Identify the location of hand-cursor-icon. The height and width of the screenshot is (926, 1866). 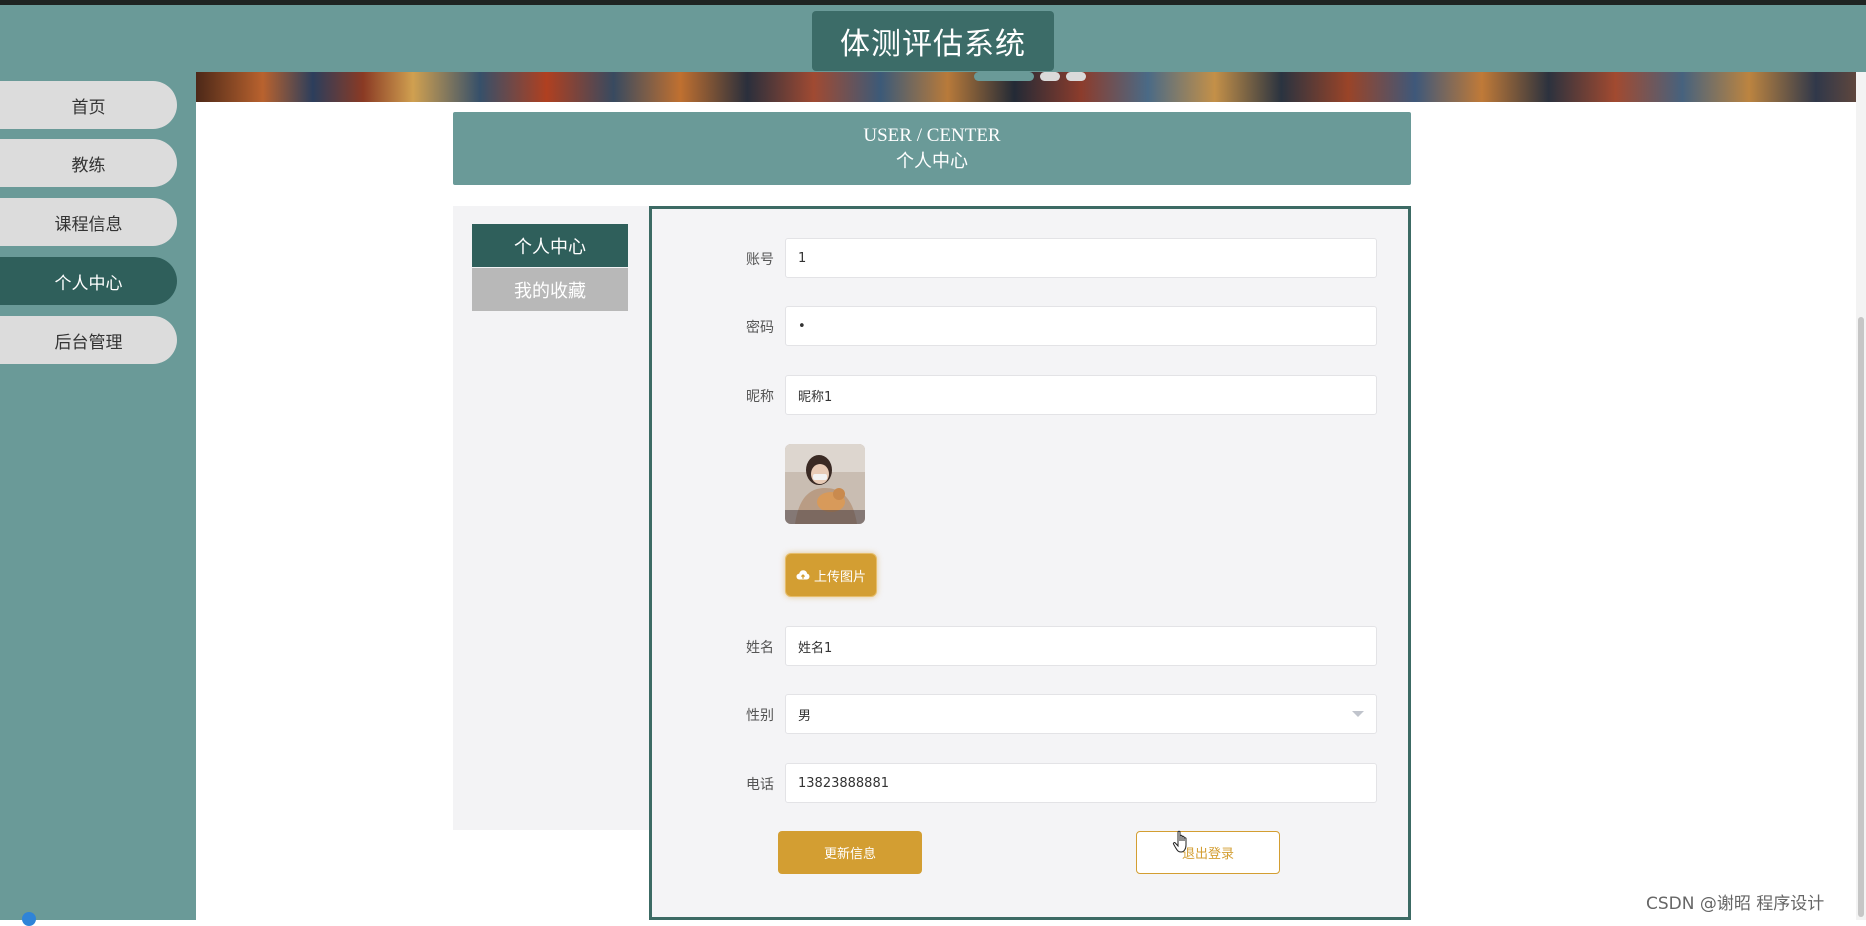
(1179, 841).